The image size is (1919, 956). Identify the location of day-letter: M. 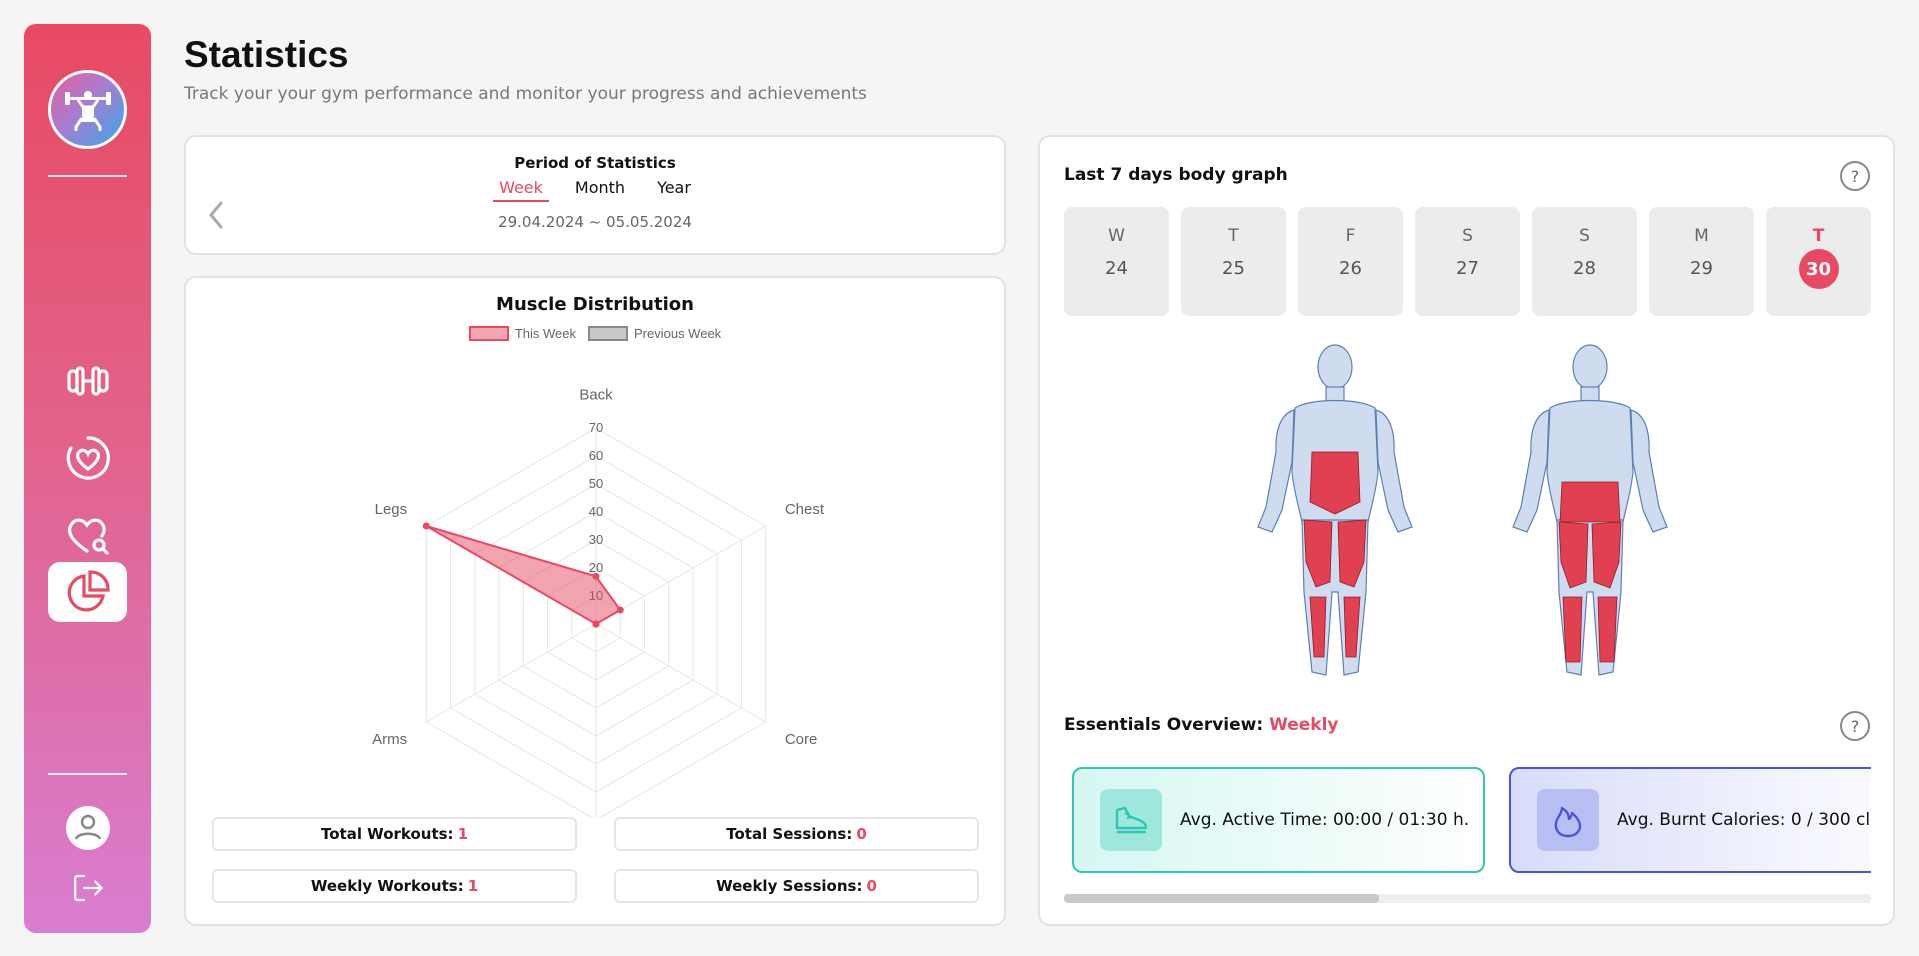
(1701, 236).